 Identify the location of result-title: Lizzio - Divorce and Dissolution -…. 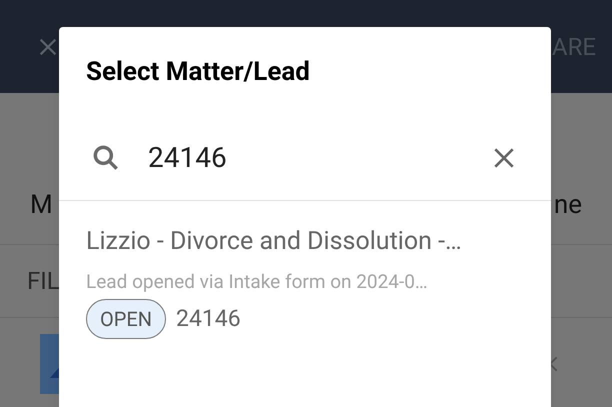
(274, 242).